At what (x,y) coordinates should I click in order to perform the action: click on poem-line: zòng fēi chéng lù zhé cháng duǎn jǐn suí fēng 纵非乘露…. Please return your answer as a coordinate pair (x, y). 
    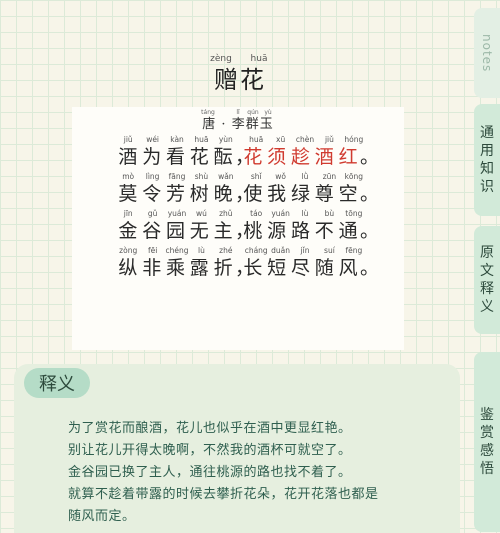
    Looking at the image, I should click on (247, 263).